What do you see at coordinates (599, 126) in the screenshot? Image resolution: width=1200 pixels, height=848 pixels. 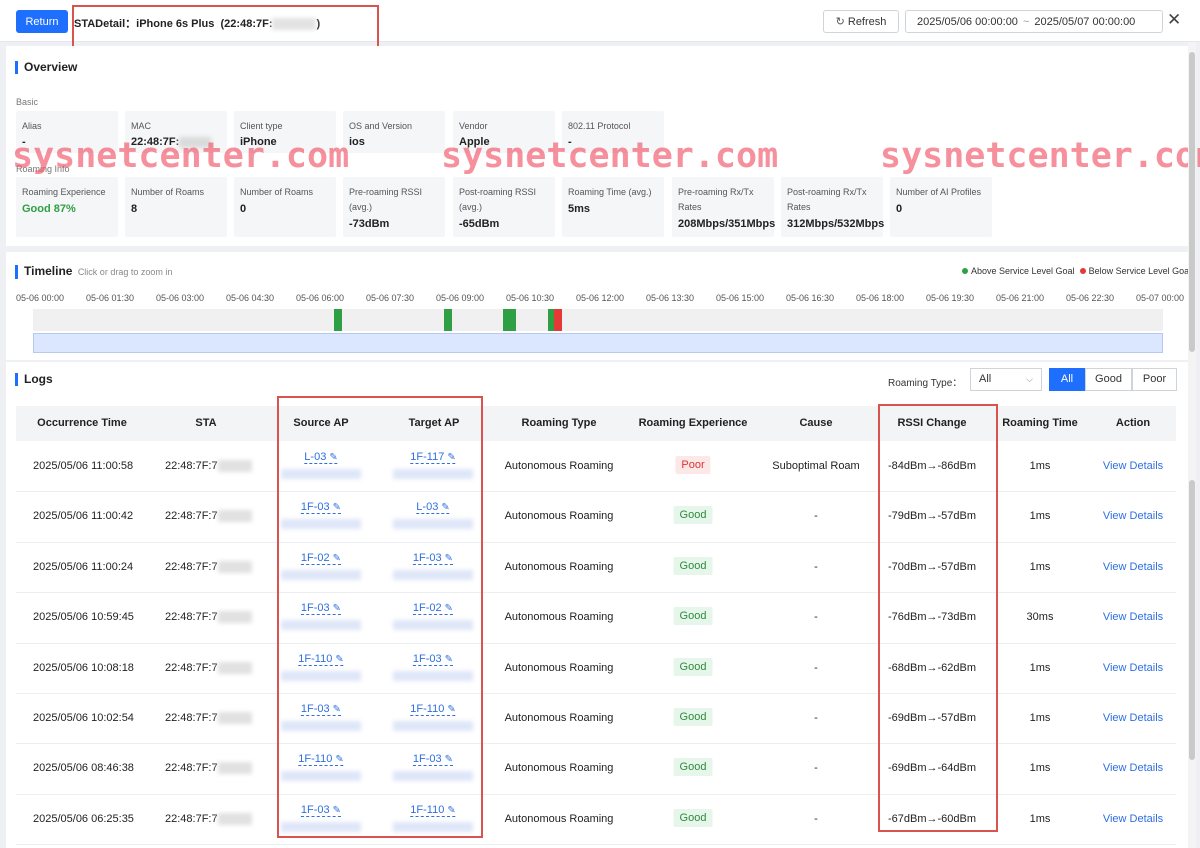 I see `basic-card-label: 802.11 Protocol` at bounding box center [599, 126].